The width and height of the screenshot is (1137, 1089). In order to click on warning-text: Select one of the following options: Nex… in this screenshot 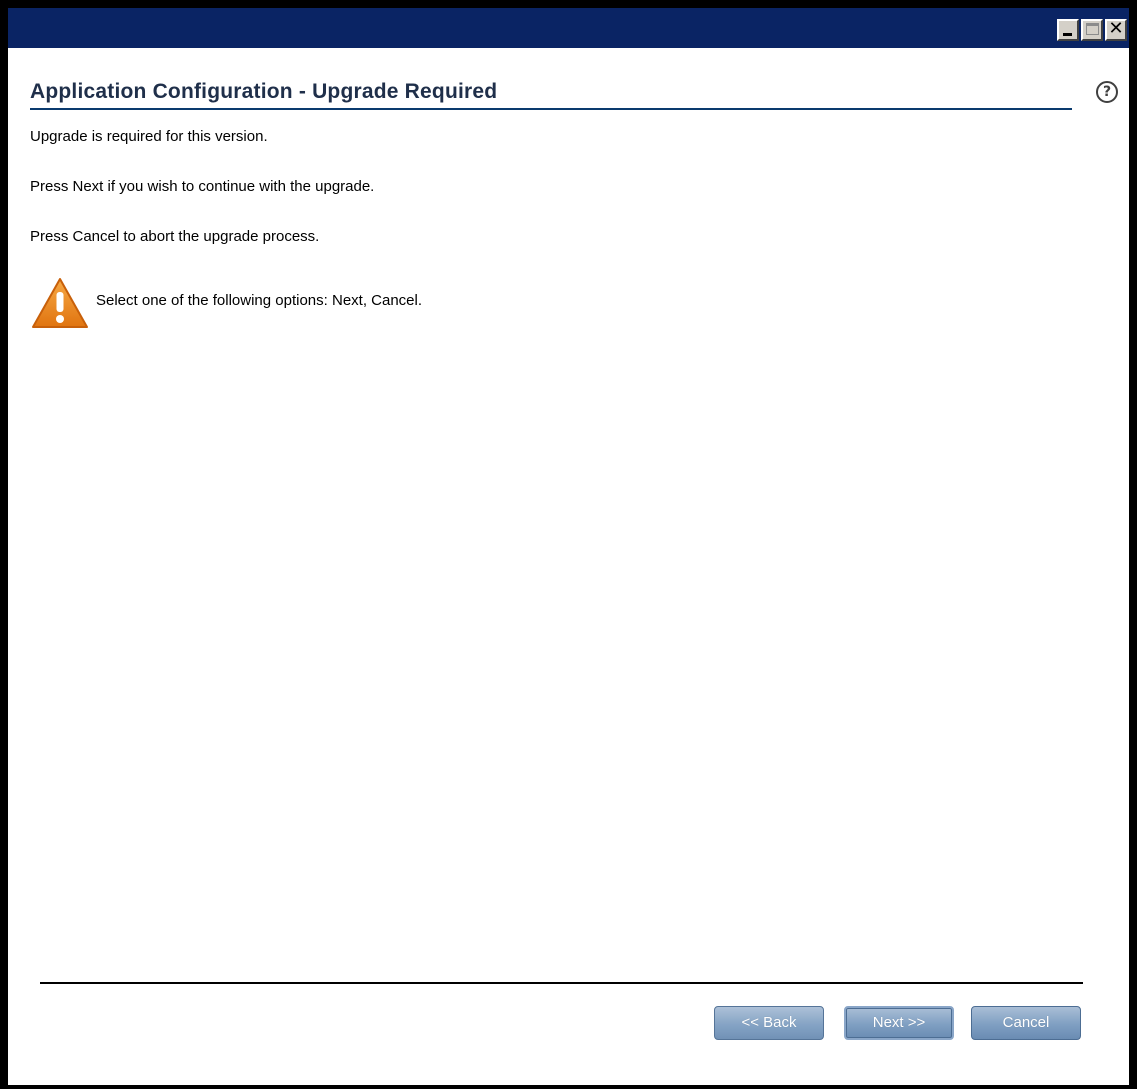, I will do `click(259, 300)`.